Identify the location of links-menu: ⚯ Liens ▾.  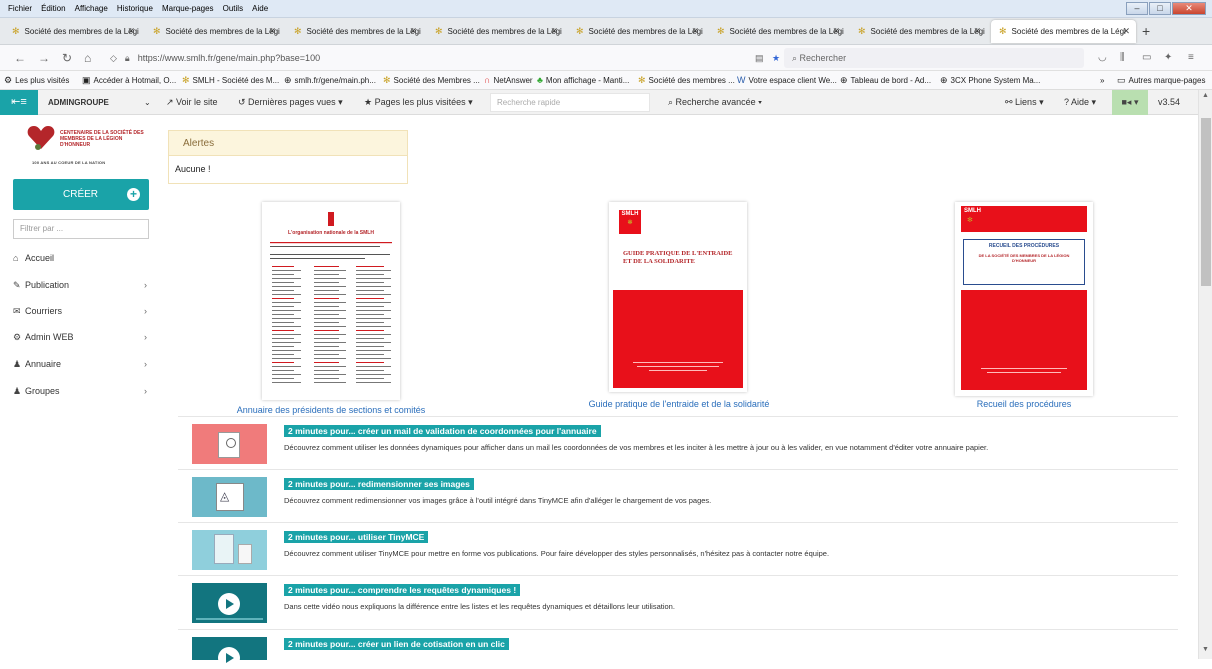
(1024, 102).